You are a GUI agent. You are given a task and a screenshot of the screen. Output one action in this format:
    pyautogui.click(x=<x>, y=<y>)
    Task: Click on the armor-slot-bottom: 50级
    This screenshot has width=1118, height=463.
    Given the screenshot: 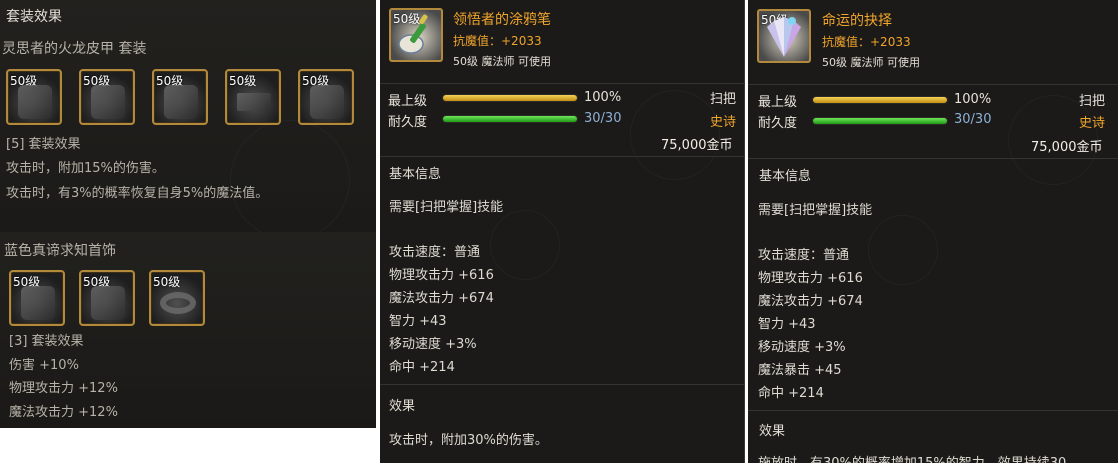 What is the action you would take?
    pyautogui.click(x=107, y=97)
    